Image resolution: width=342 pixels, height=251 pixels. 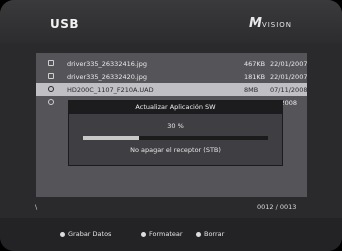 What do you see at coordinates (143, 234) in the screenshot?
I see `green-dot-icon` at bounding box center [143, 234].